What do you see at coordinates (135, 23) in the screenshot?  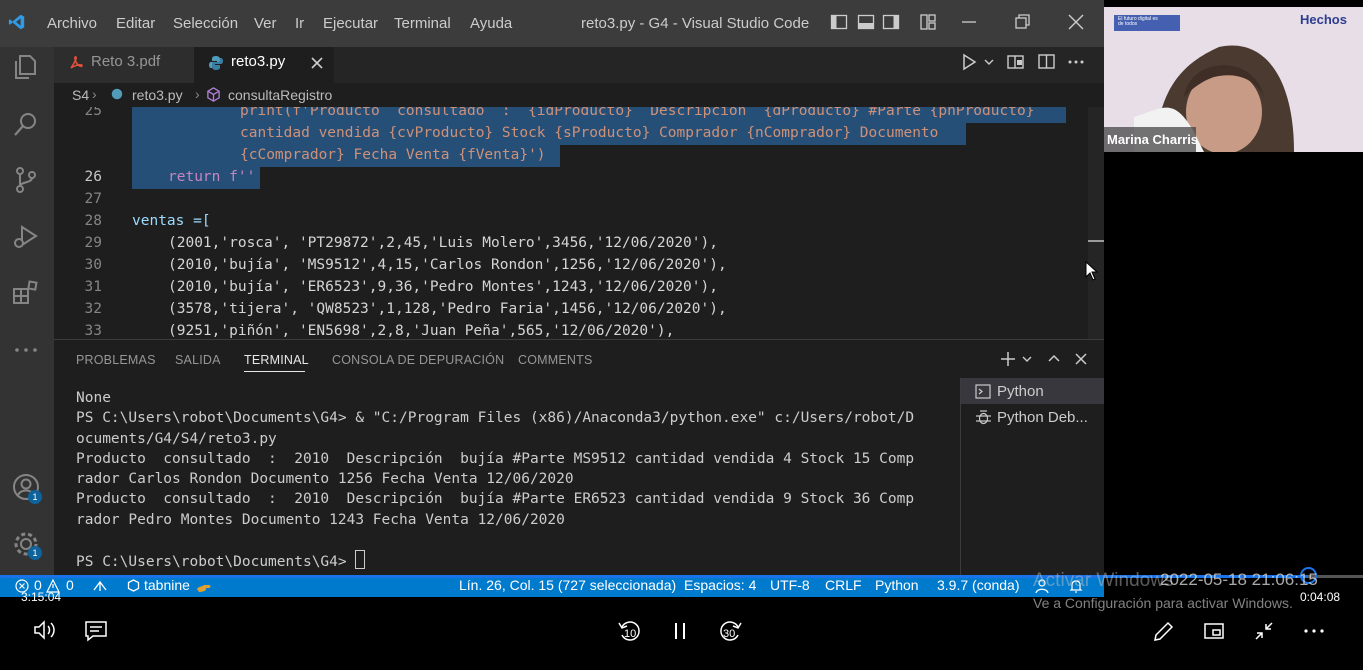 I see `menu-editar: Editar` at bounding box center [135, 23].